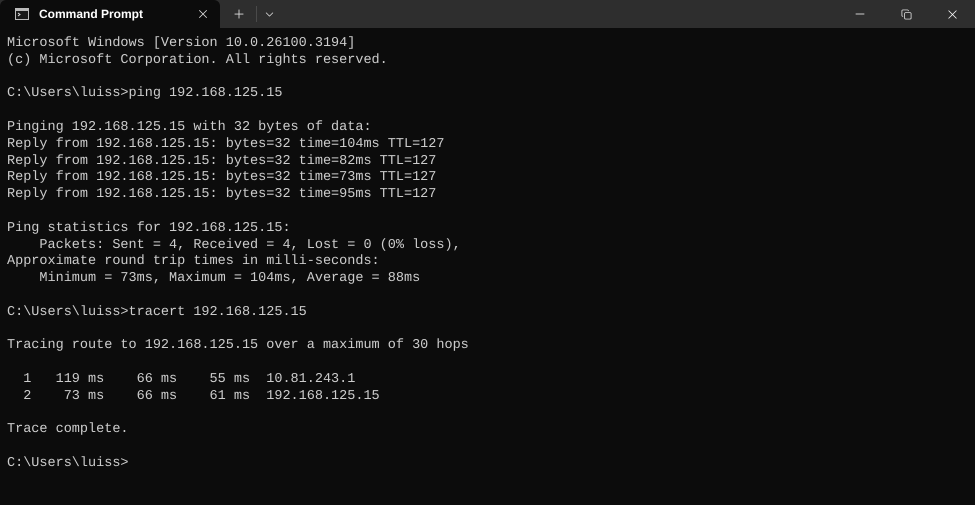 The image size is (975, 505). Describe the element at coordinates (203, 14) in the screenshot. I see `close-tab-icon` at that location.